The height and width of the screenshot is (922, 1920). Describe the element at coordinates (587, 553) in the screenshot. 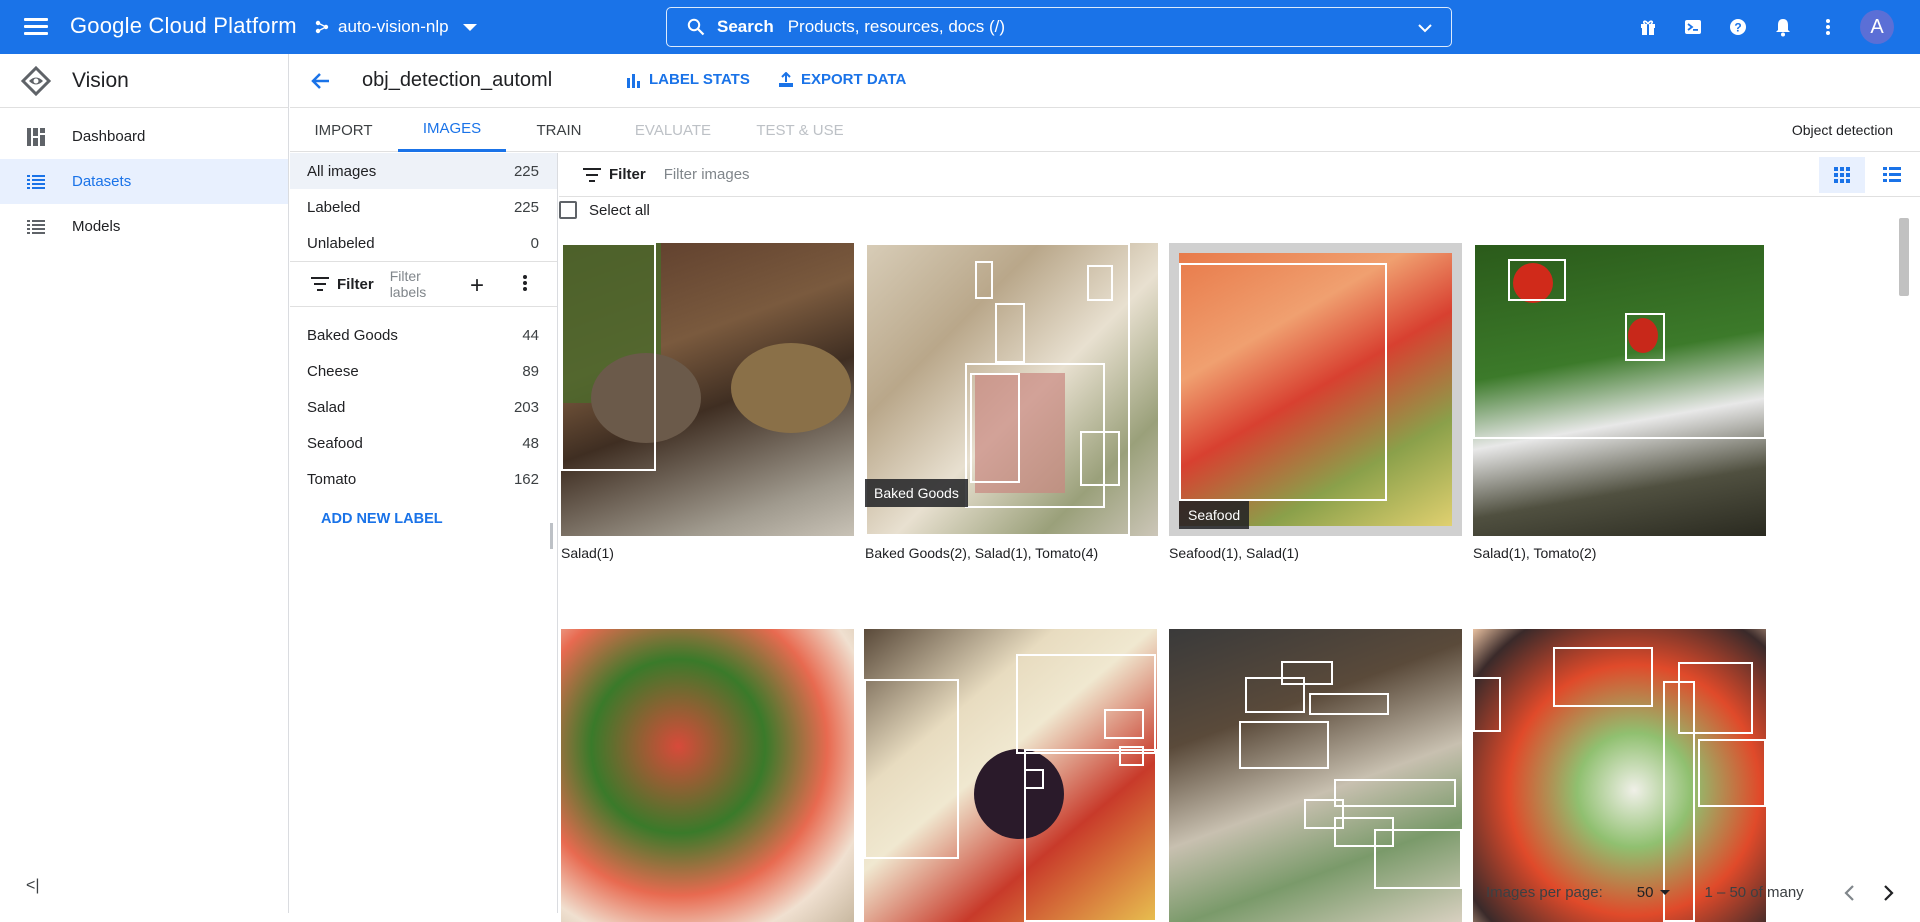

I see `image-caption: Salad(1)` at that location.